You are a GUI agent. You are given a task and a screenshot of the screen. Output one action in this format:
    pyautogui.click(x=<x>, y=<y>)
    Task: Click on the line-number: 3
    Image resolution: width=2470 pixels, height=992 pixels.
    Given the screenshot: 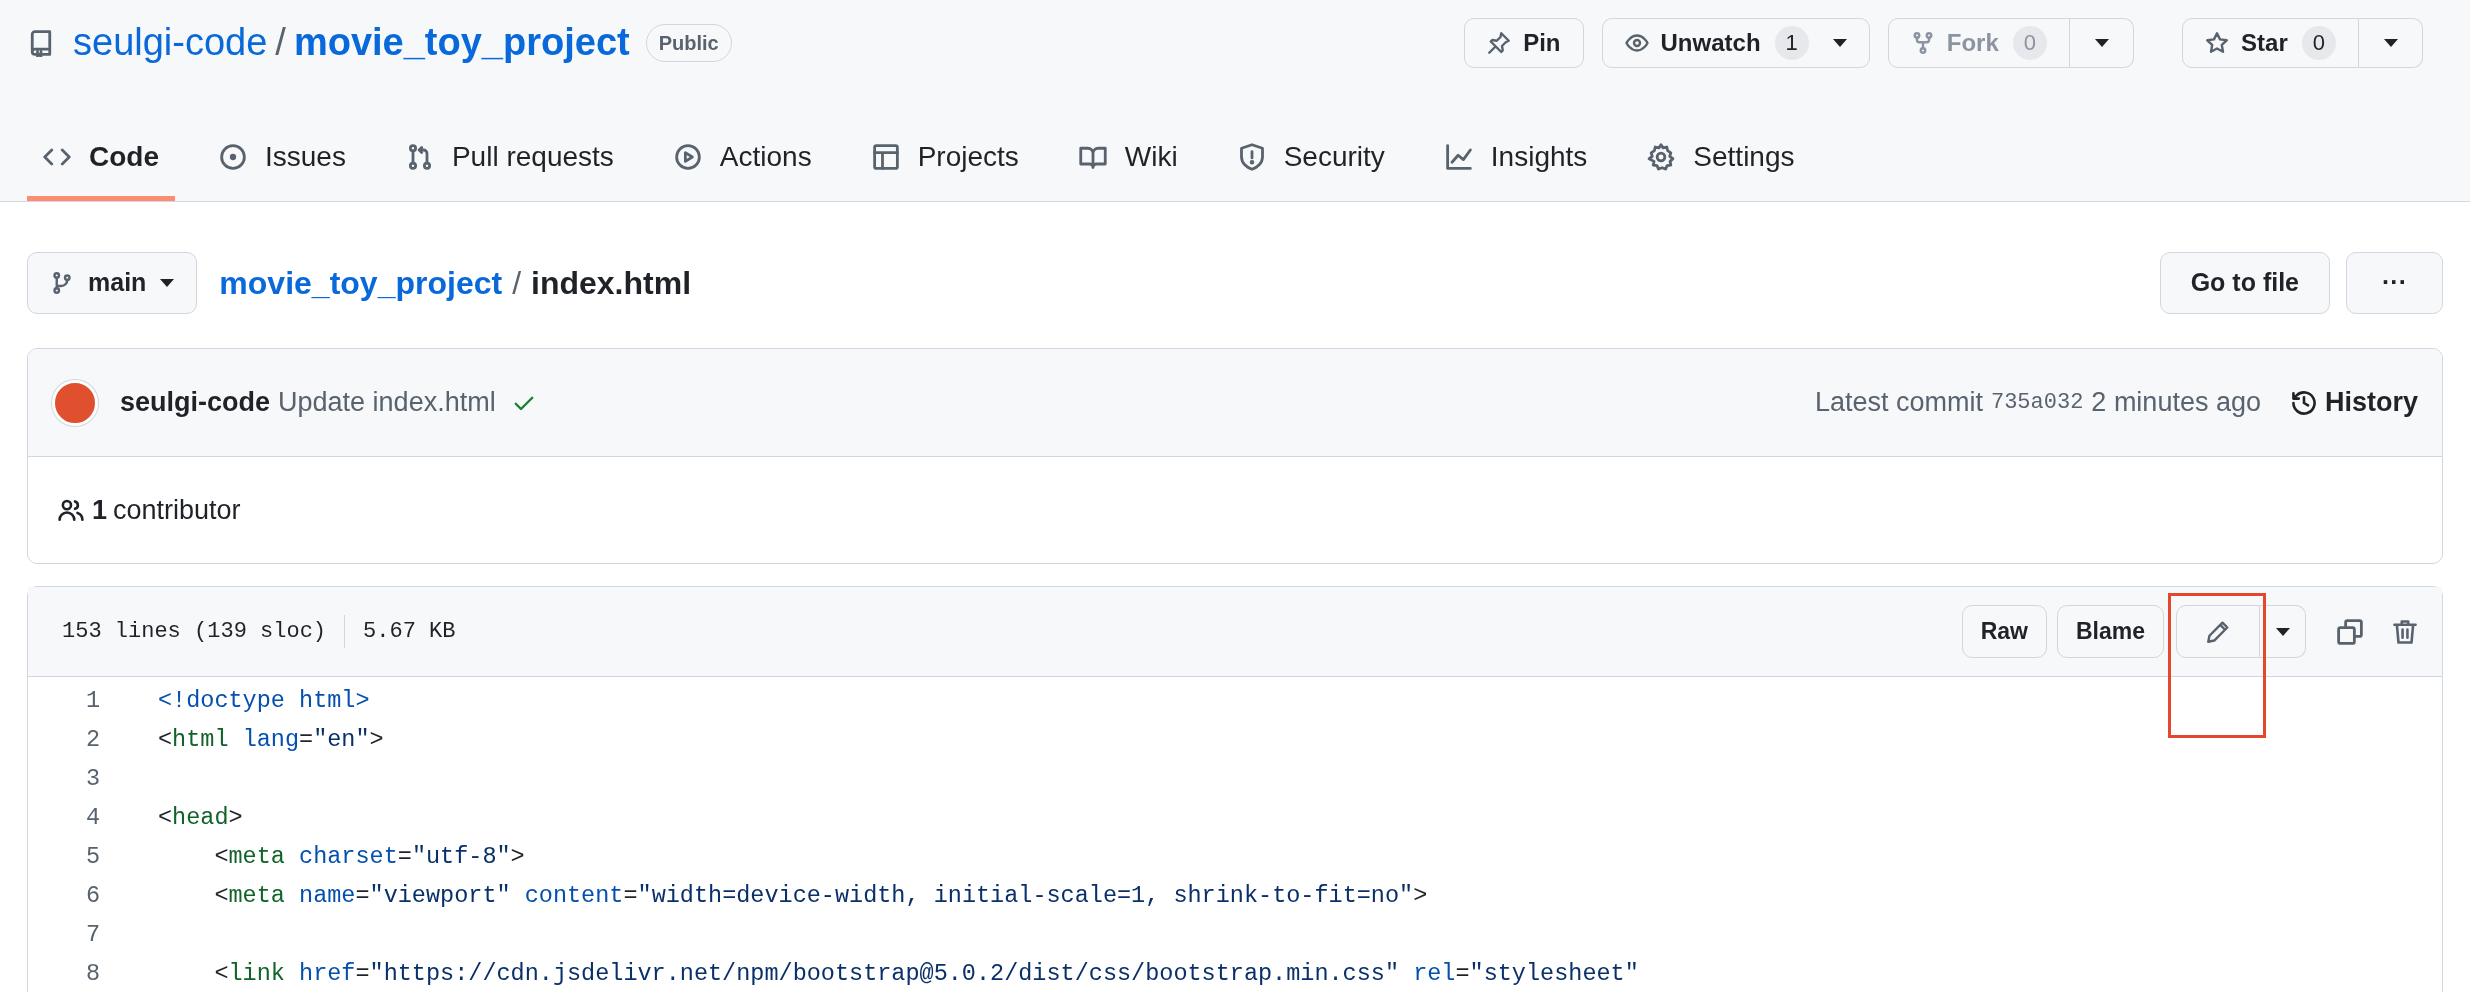 What is the action you would take?
    pyautogui.click(x=92, y=778)
    